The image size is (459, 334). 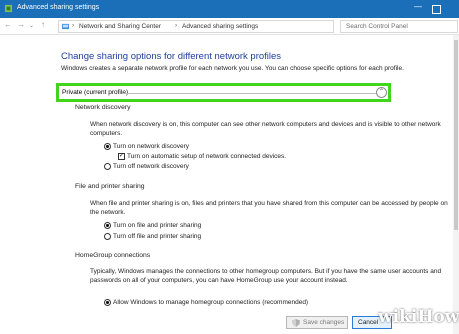 I want to click on radio-network-discovery-on, so click(x=107, y=146).